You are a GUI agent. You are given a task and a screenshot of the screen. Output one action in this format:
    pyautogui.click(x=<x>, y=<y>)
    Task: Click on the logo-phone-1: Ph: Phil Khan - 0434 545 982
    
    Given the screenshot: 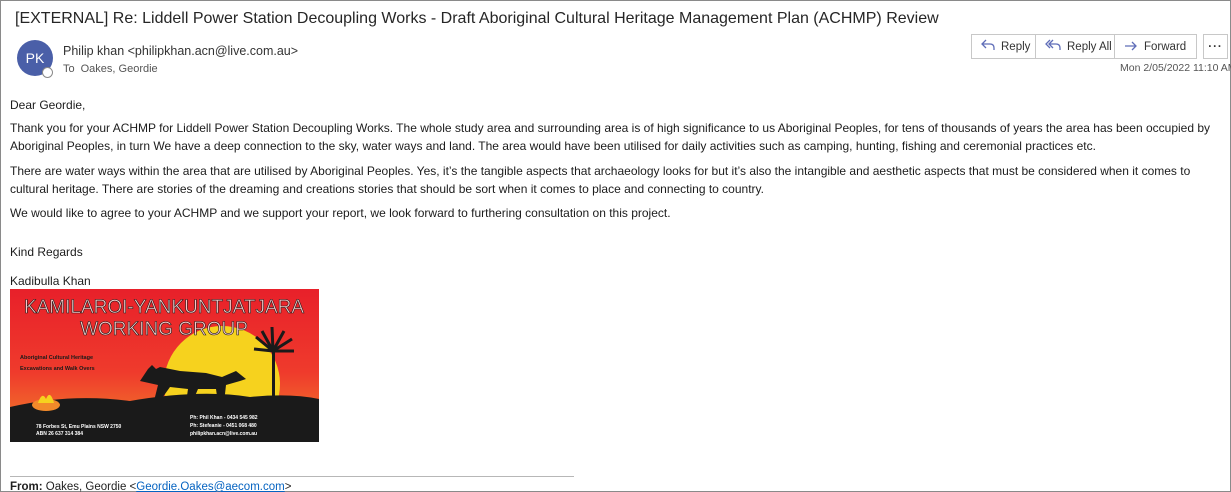 What is the action you would take?
    pyautogui.click(x=224, y=418)
    